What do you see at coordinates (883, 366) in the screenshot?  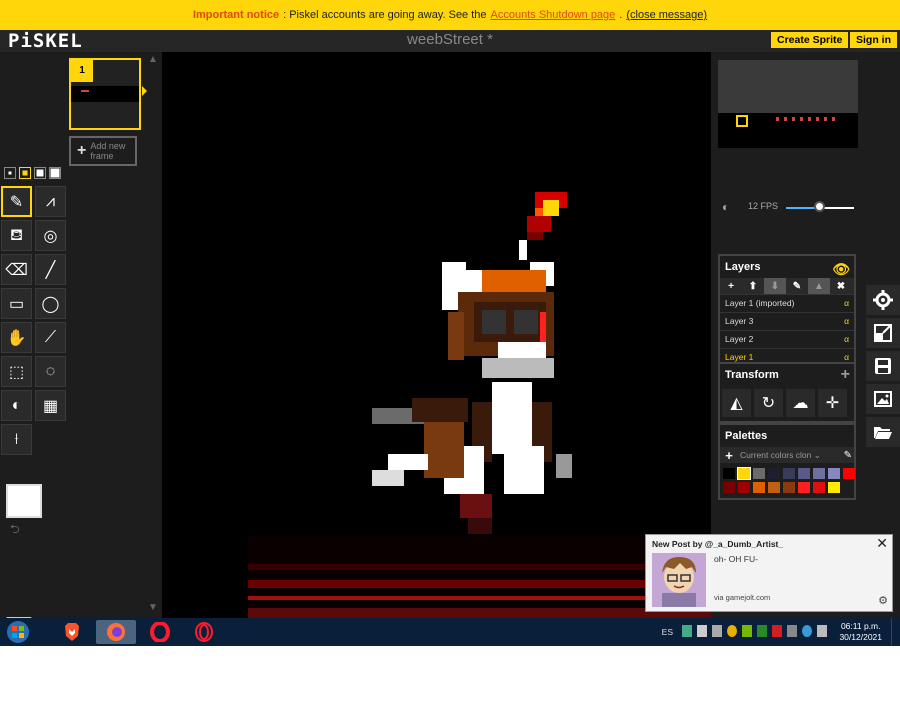 I see `save-icon` at bounding box center [883, 366].